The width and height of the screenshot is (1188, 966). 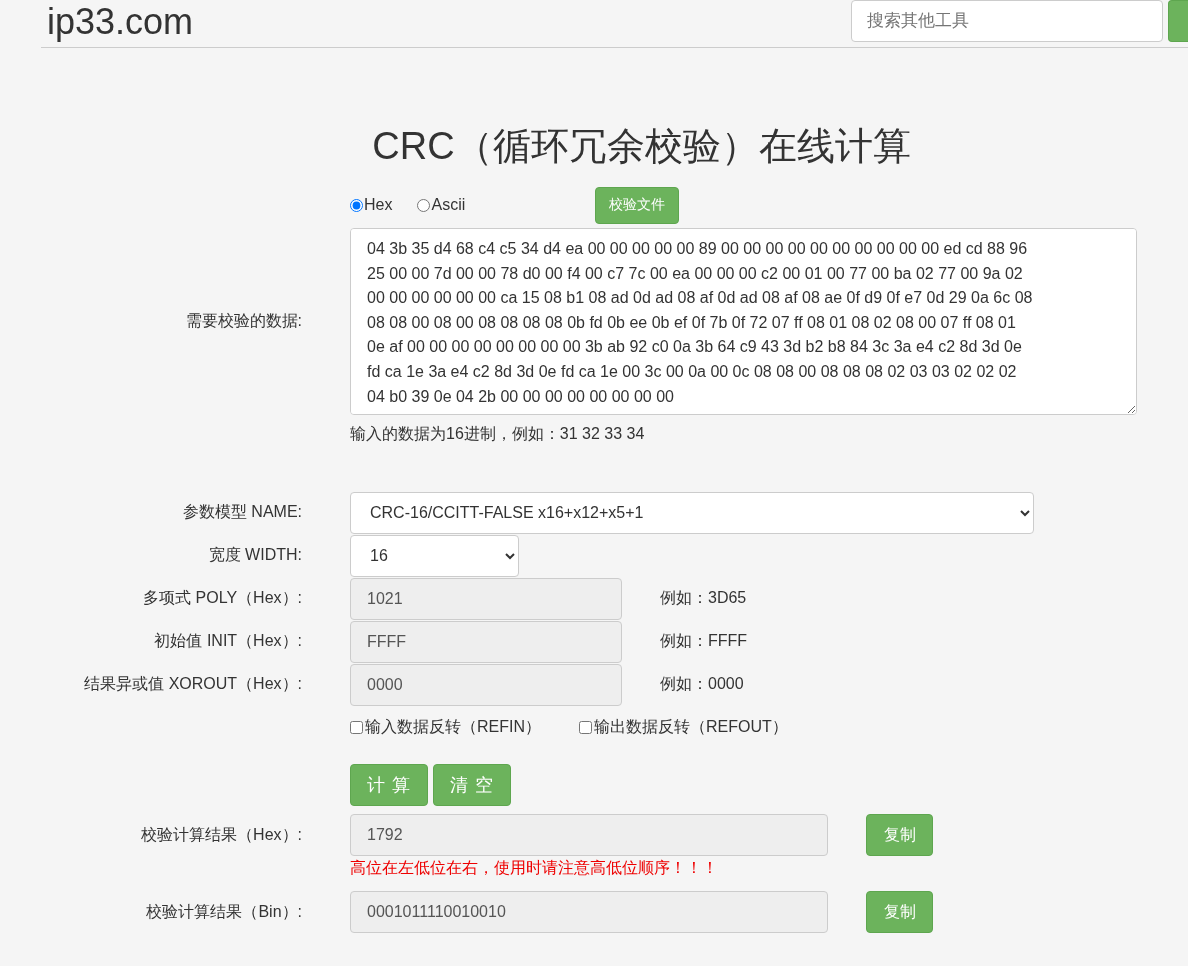 What do you see at coordinates (434, 555) in the screenshot?
I see `width-select: 16` at bounding box center [434, 555].